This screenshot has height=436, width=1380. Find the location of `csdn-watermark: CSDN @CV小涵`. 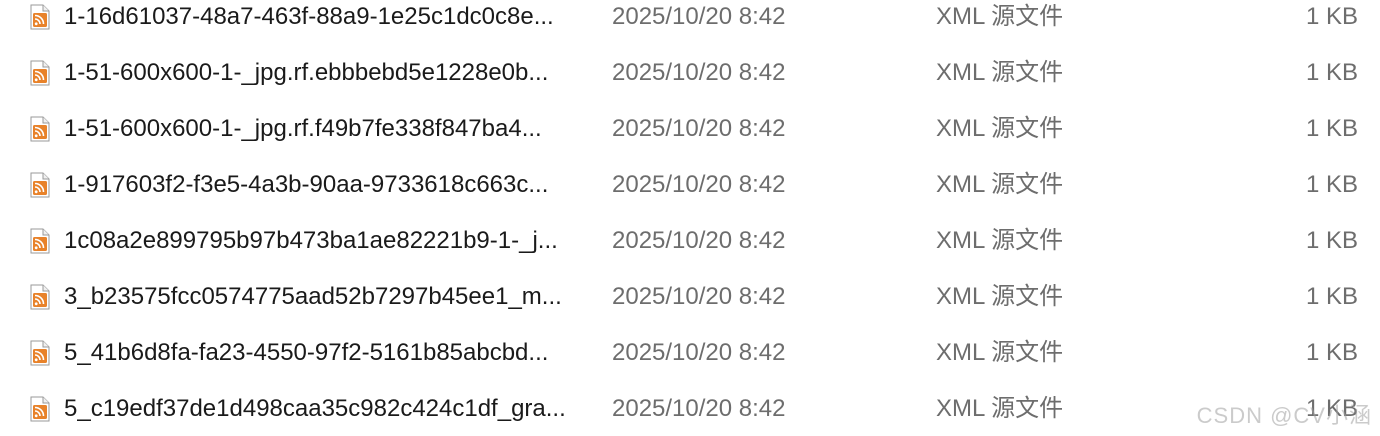

csdn-watermark: CSDN @CV小涵 is located at coordinates (1284, 415).